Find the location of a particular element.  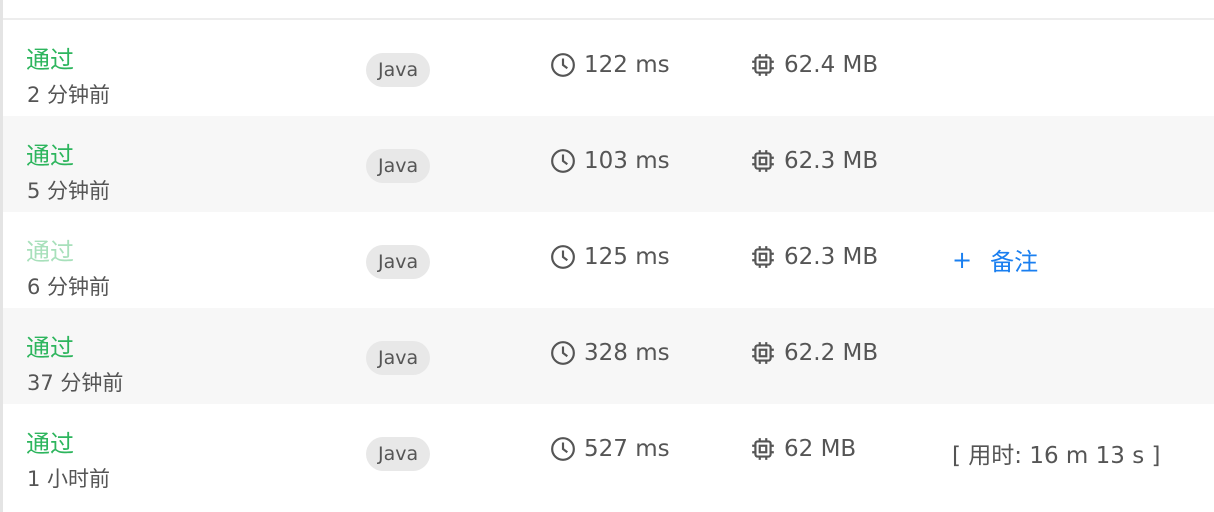

runtime: 328 ms is located at coordinates (610, 353).